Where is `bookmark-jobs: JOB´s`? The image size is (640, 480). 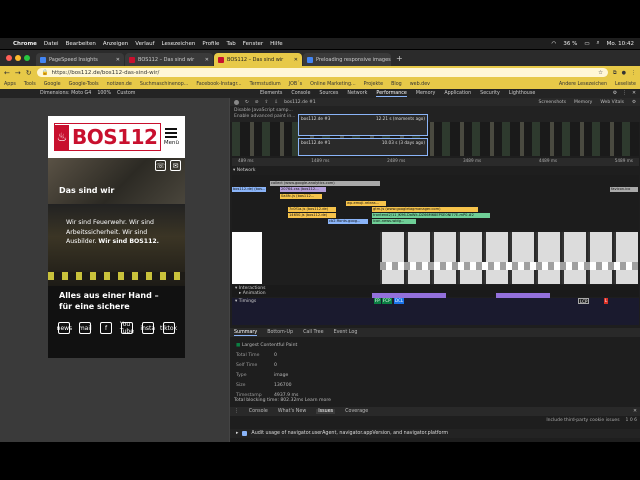
bookmark-jobs: JOB´s is located at coordinates (295, 84).